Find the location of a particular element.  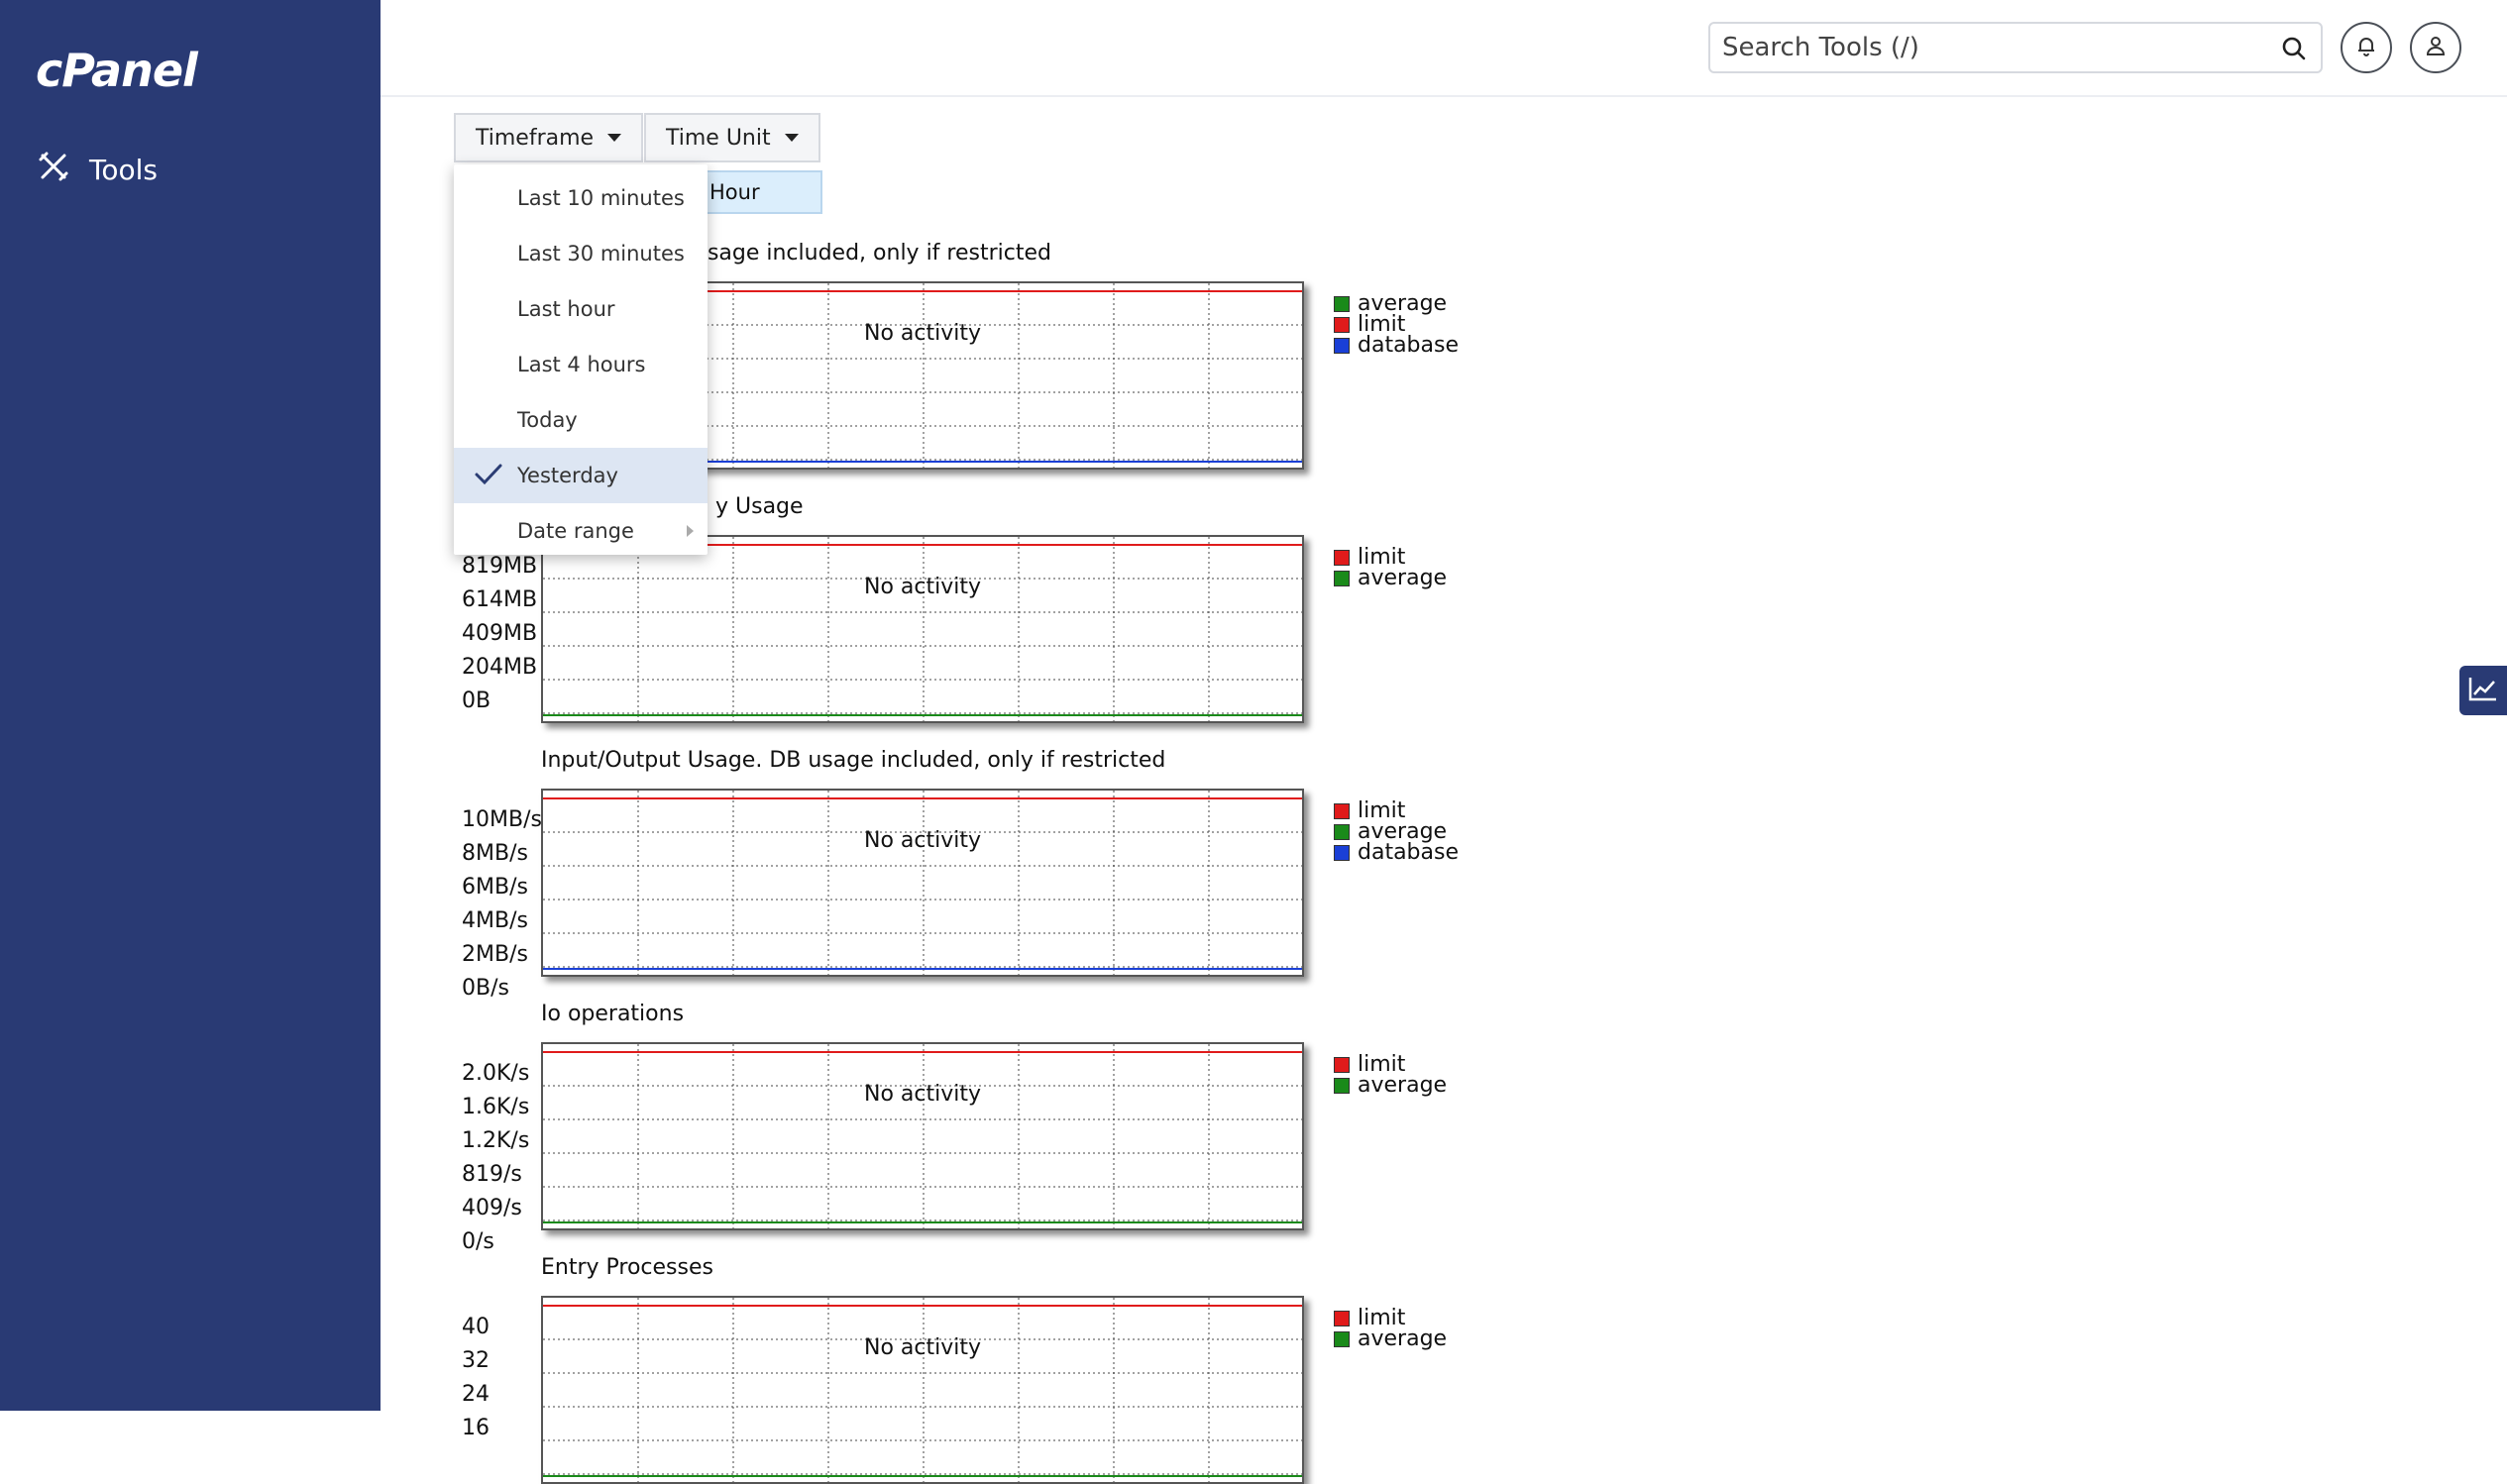

search-icon is located at coordinates (2294, 51).